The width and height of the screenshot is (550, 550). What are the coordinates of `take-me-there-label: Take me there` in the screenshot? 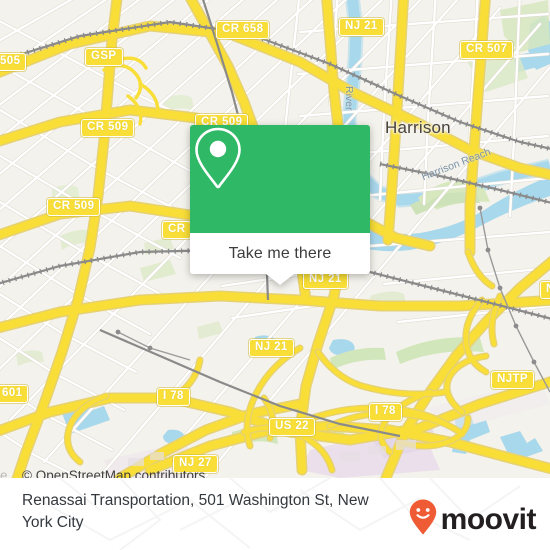 It's located at (280, 253).